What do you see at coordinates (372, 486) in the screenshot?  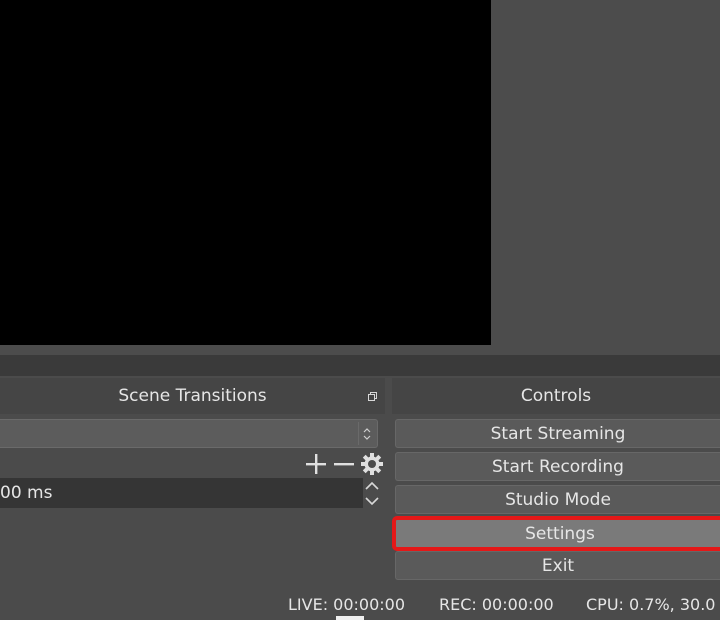 I see `chevron-up-icon` at bounding box center [372, 486].